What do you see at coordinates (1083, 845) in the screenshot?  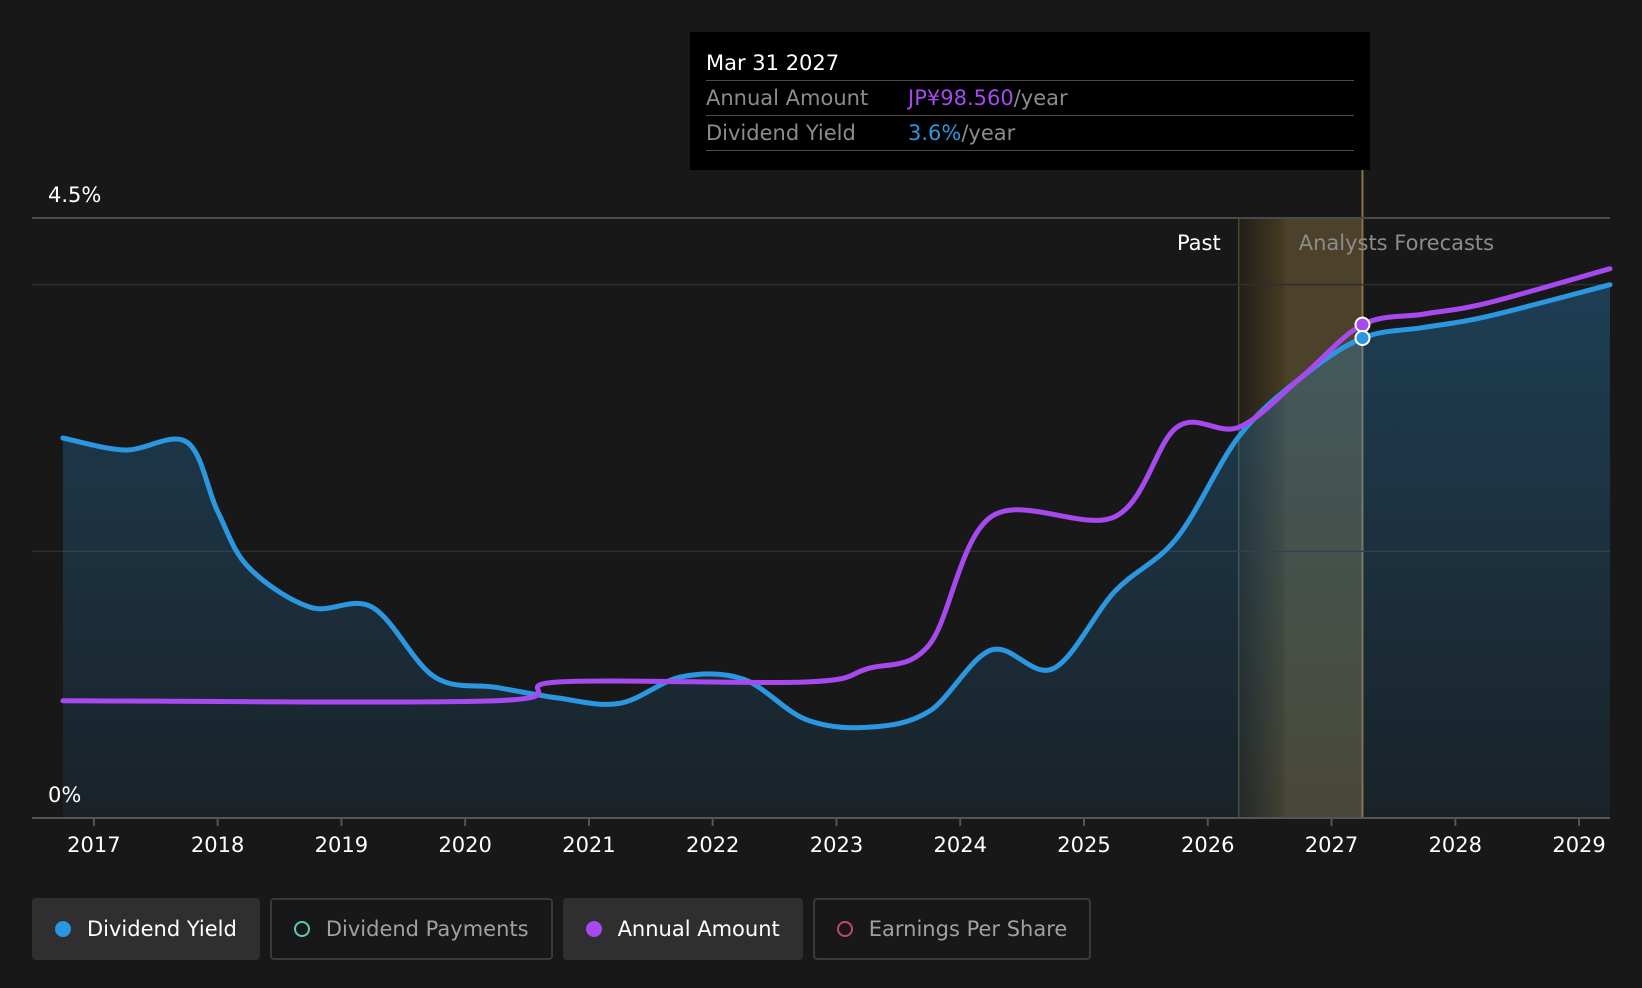 I see `x-tick-label: 2025` at bounding box center [1083, 845].